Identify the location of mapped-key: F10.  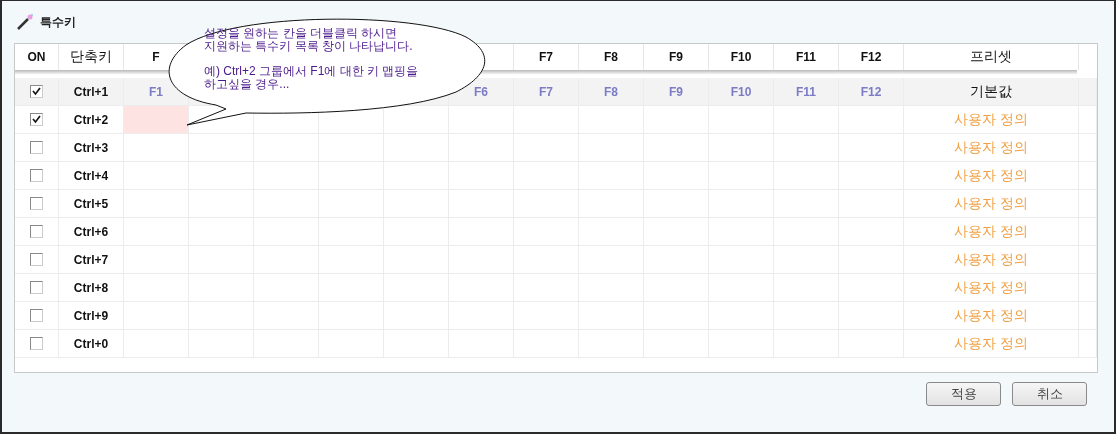
(741, 91).